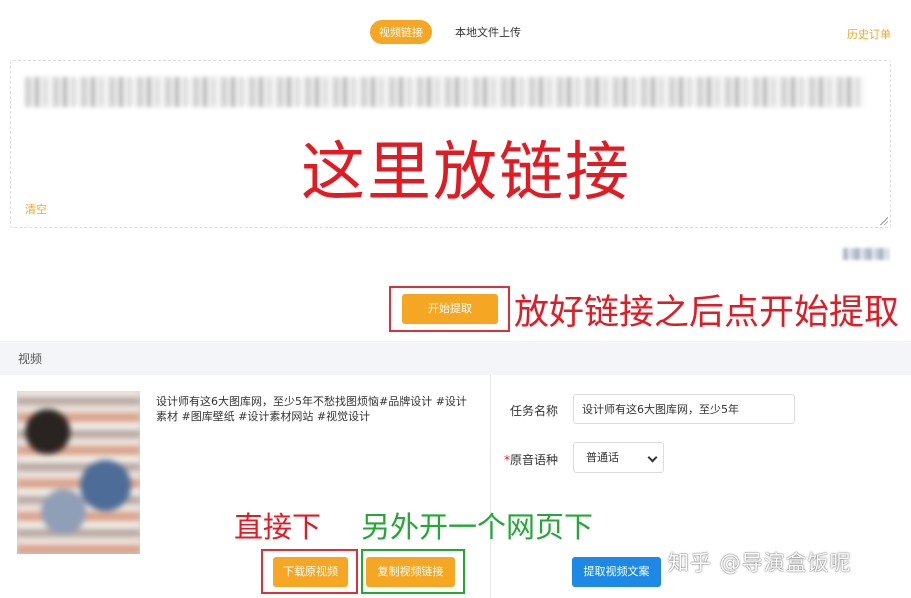  What do you see at coordinates (36, 209) in the screenshot?
I see `clear-button: 清空` at bounding box center [36, 209].